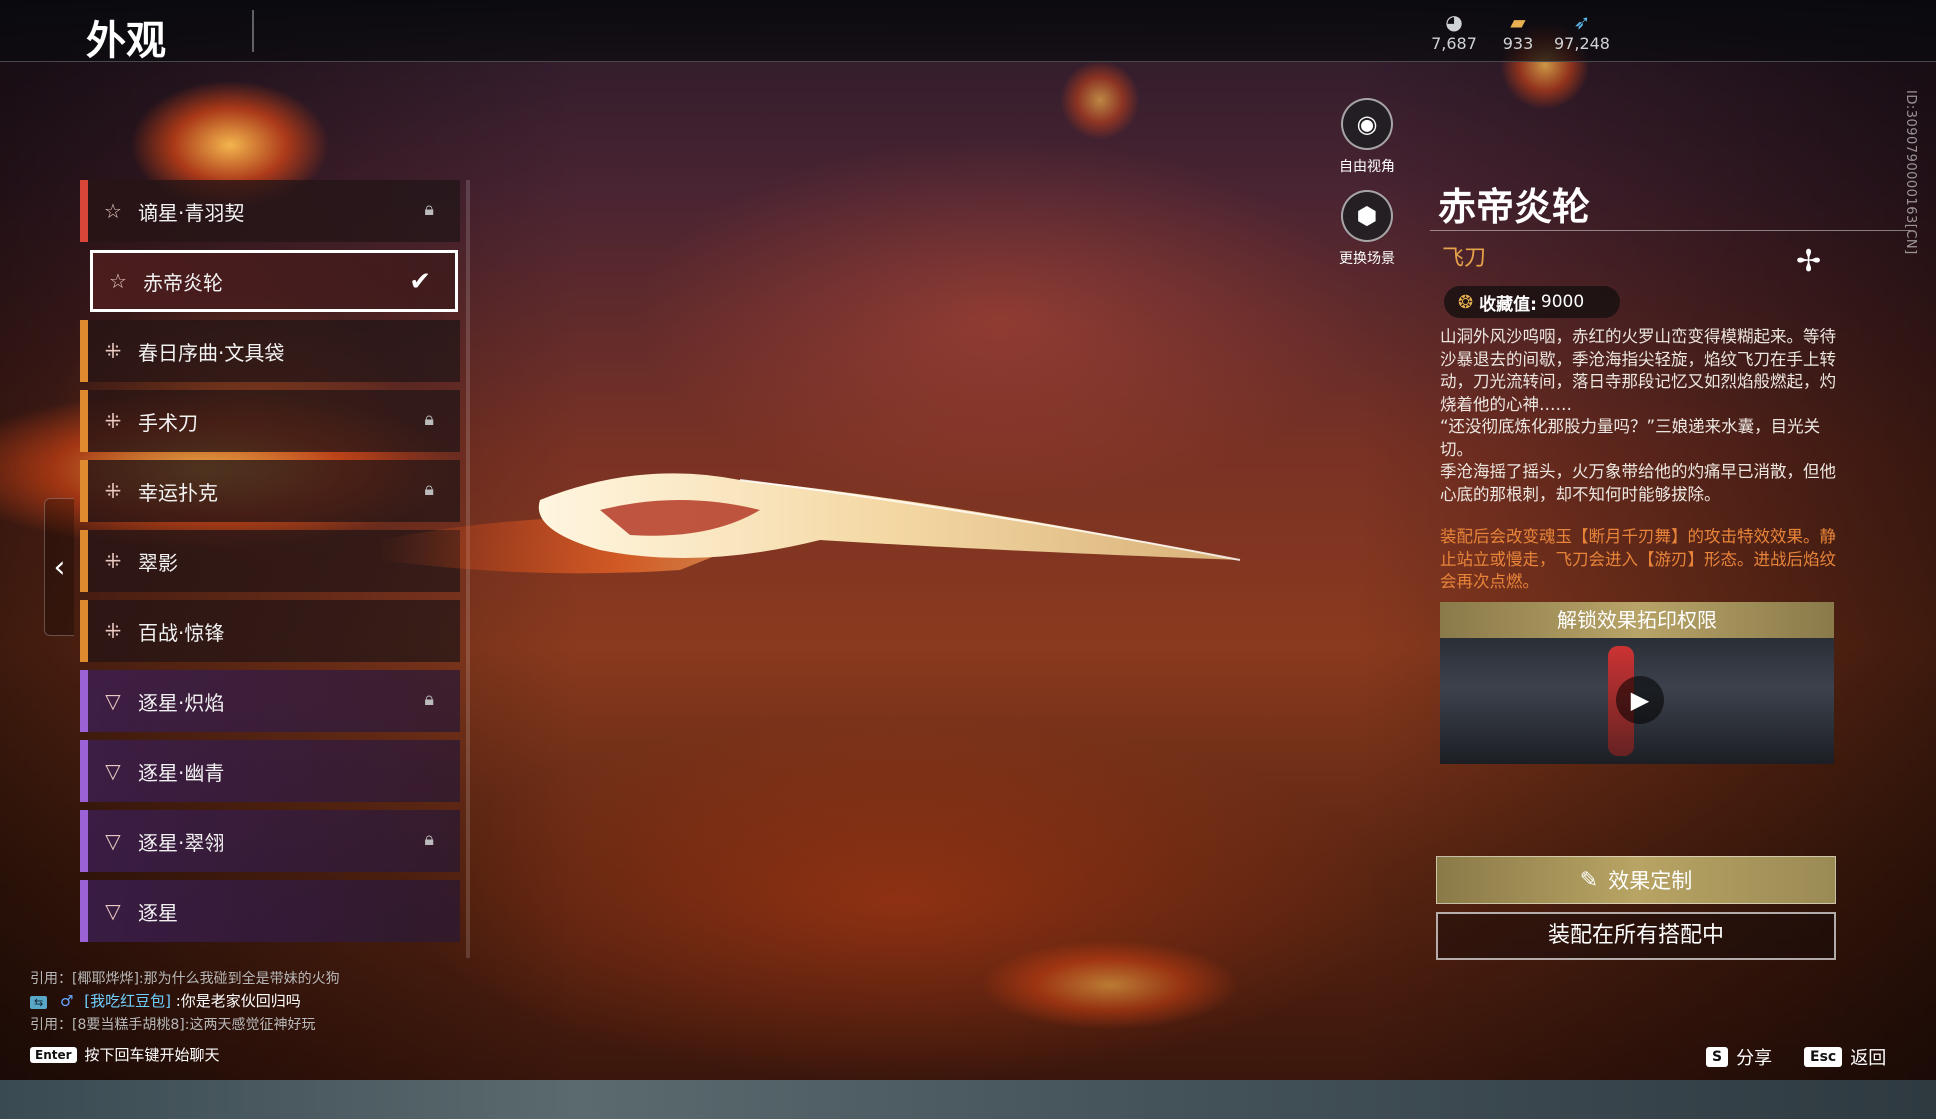 Image resolution: width=1936 pixels, height=1119 pixels. Describe the element at coordinates (238, 1001) in the screenshot. I see `chat-message-text: :你是老家伙回归吗` at that location.